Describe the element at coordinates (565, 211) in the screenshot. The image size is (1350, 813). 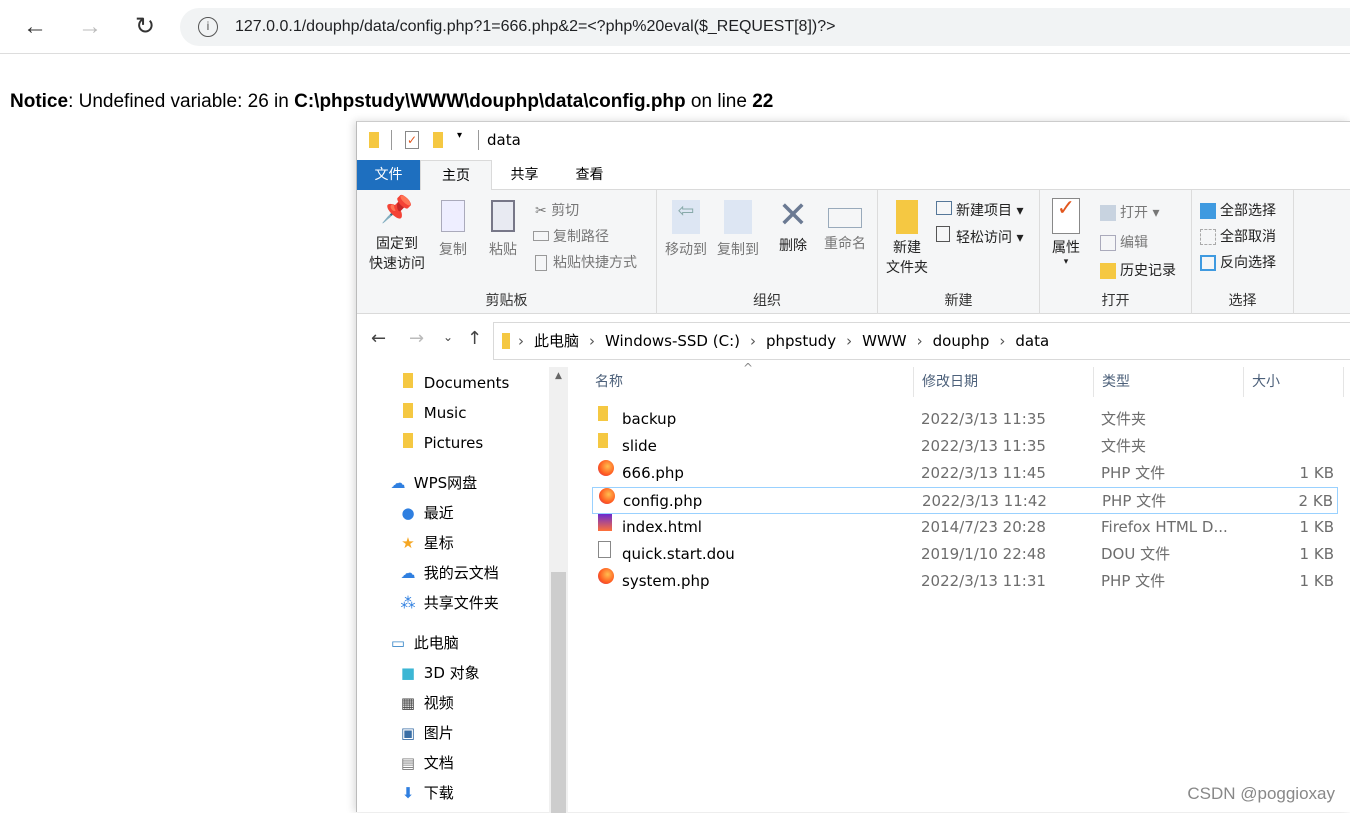
I see `label: 剪切` at that location.